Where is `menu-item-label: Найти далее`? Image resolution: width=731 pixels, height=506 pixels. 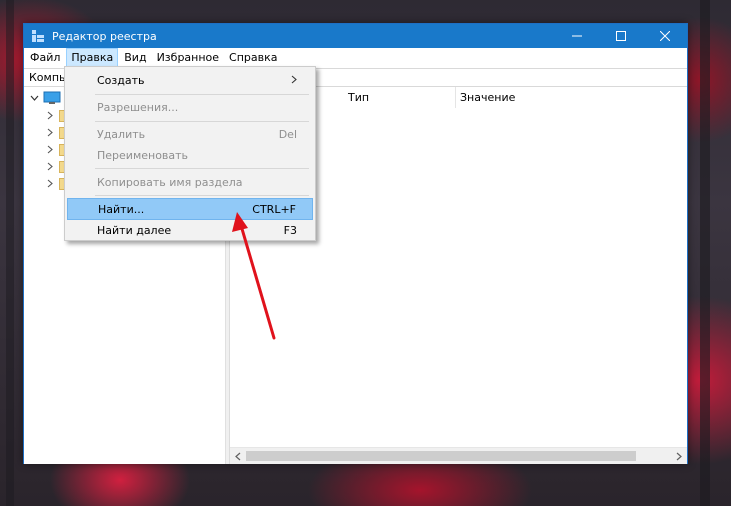
menu-item-label: Найти далее is located at coordinates (134, 230).